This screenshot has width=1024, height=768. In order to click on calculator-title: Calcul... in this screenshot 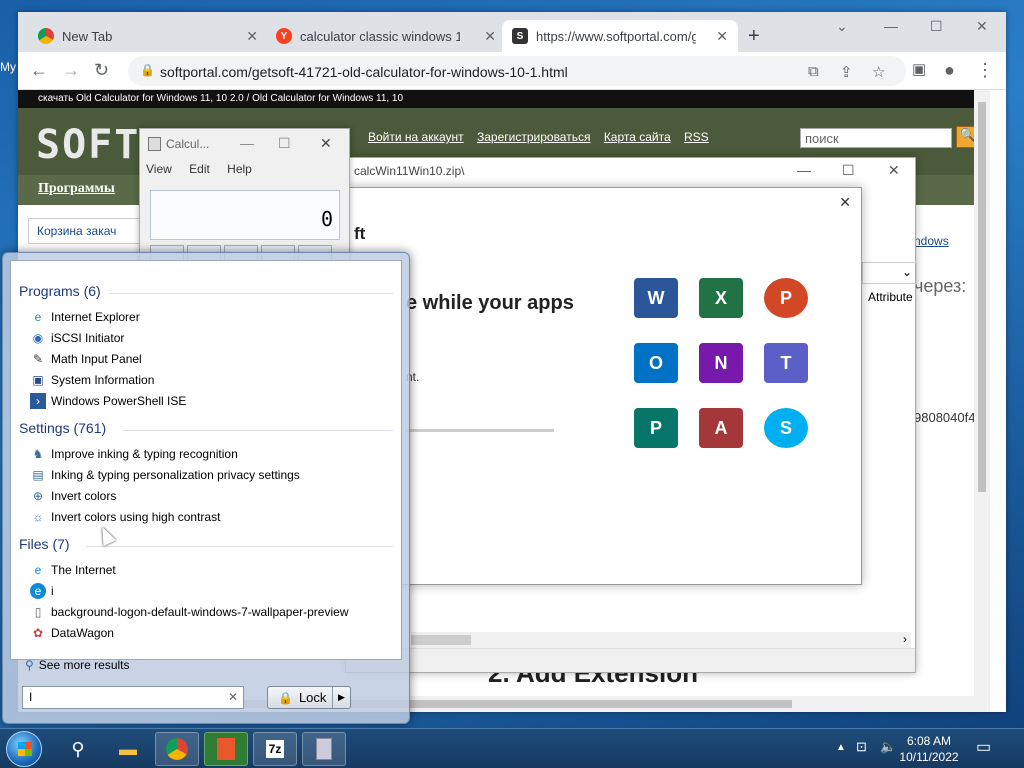, I will do `click(188, 144)`.